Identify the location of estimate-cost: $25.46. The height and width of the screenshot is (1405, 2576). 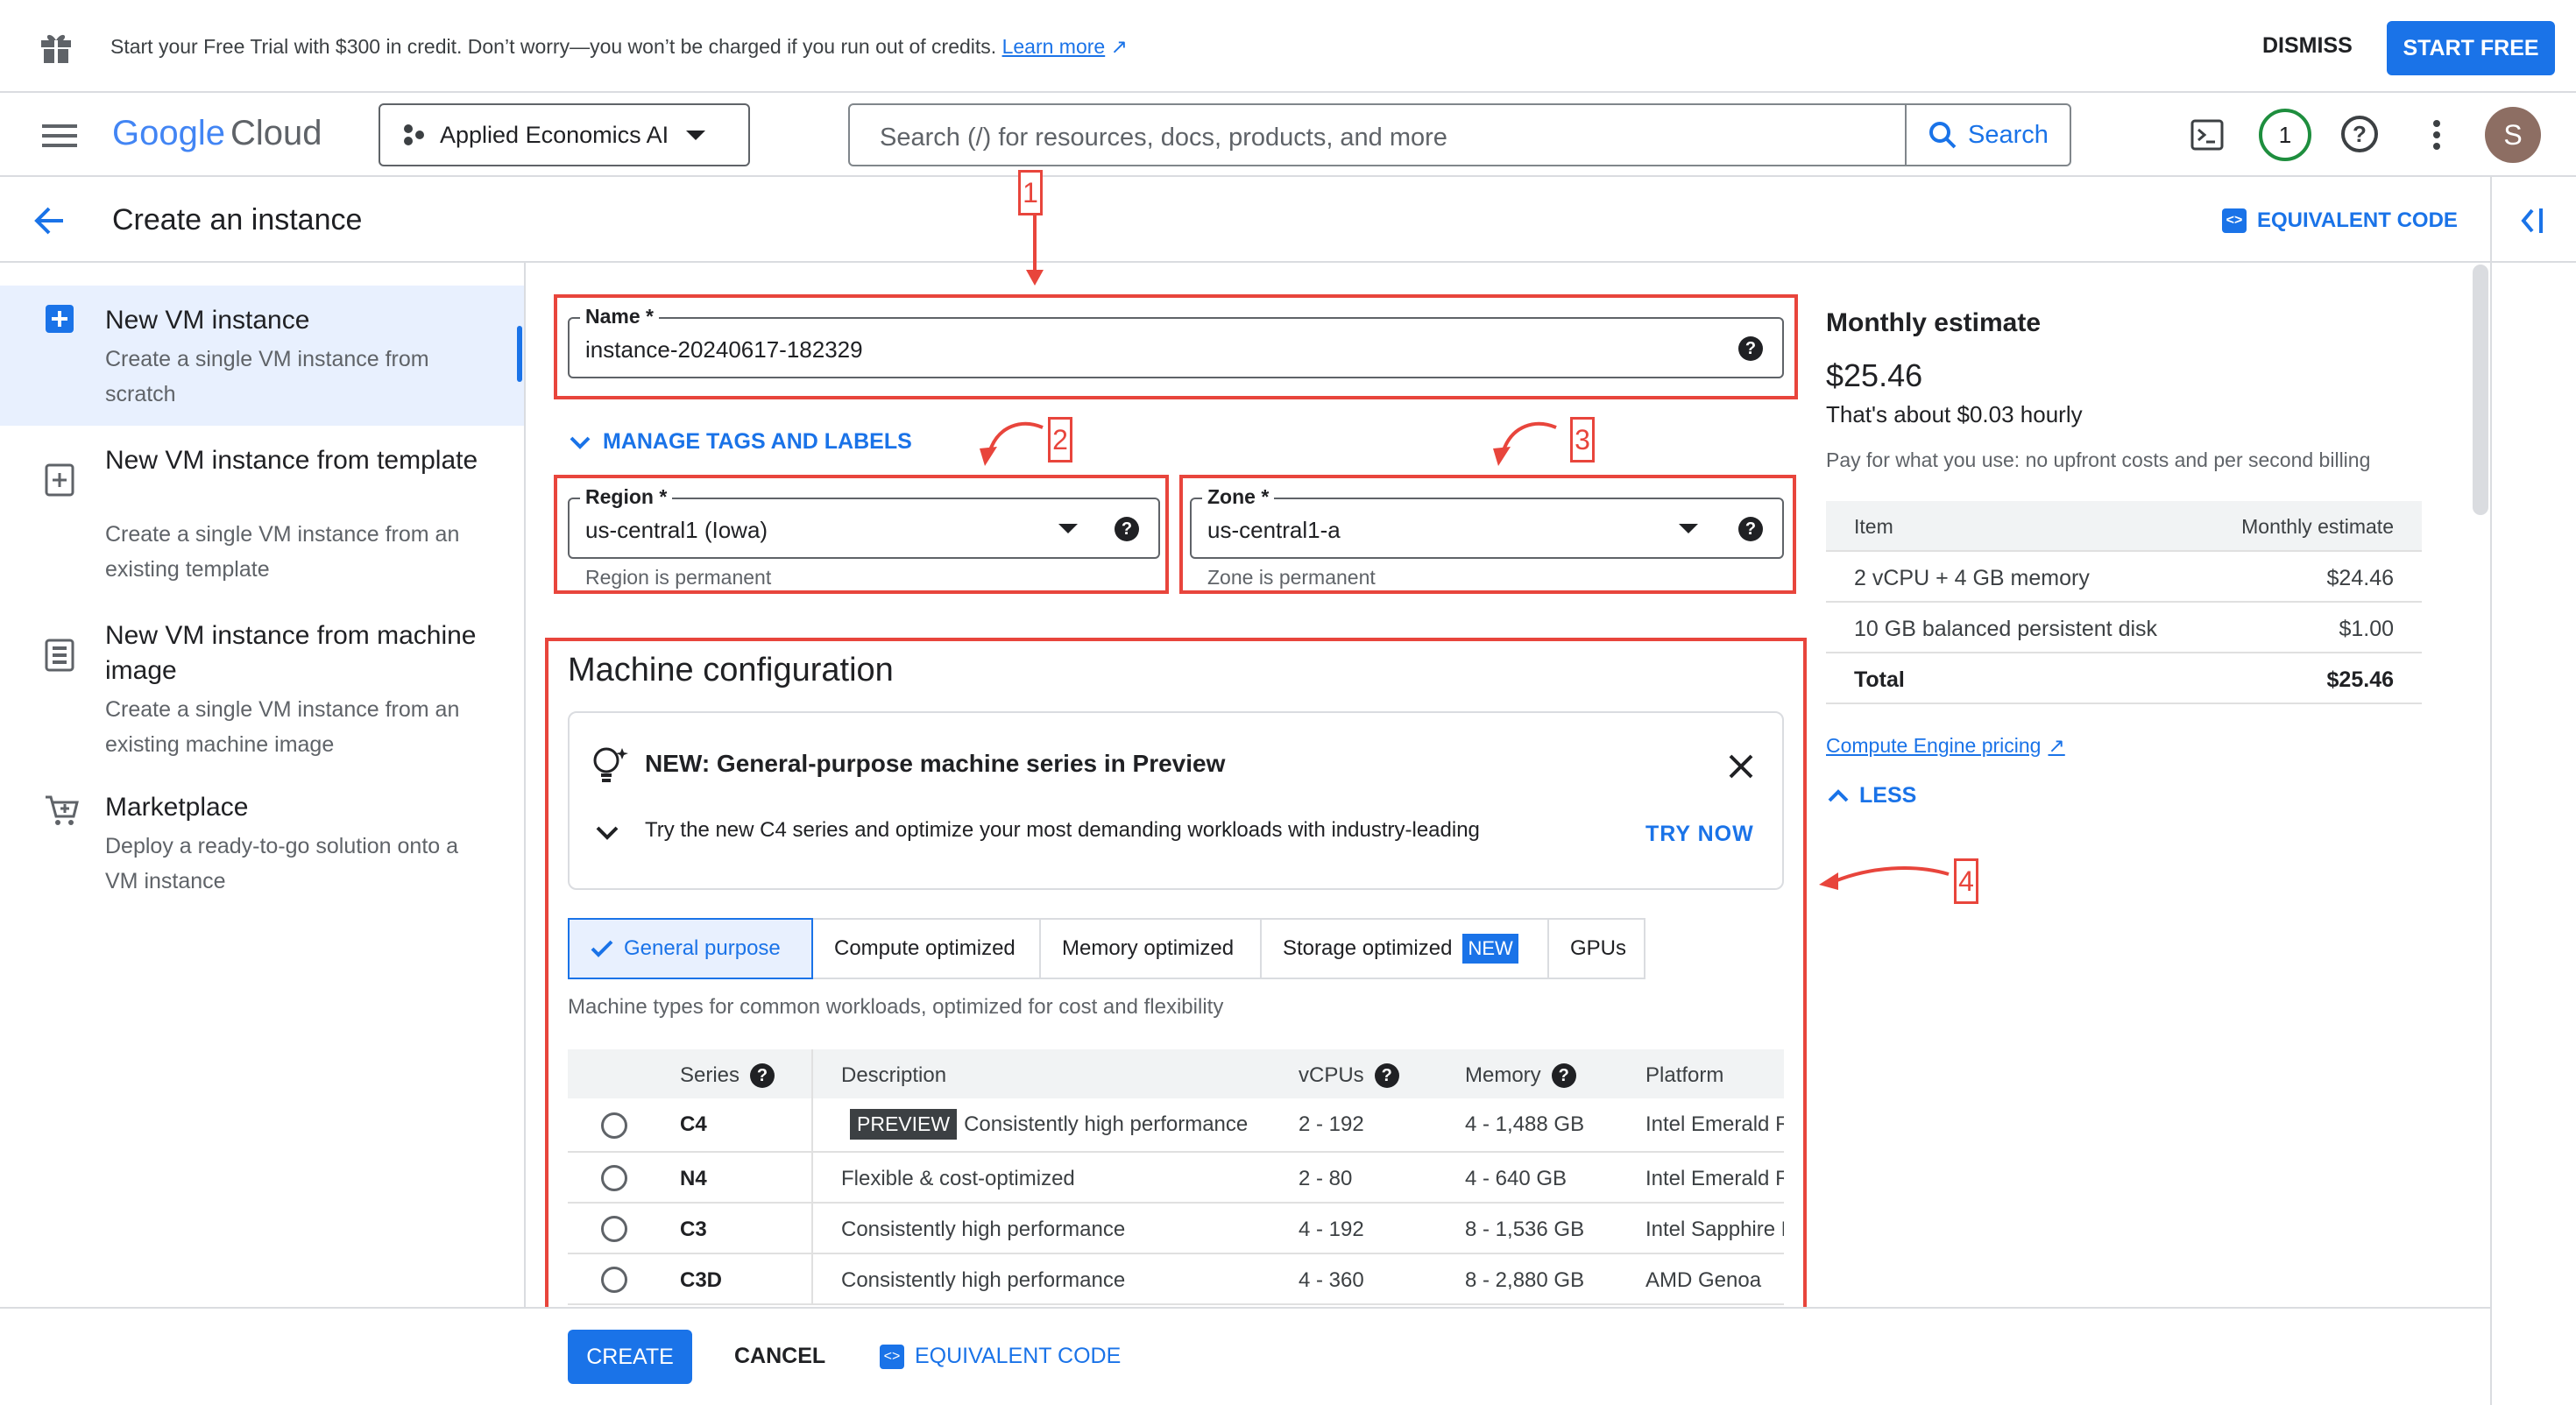
(2360, 679).